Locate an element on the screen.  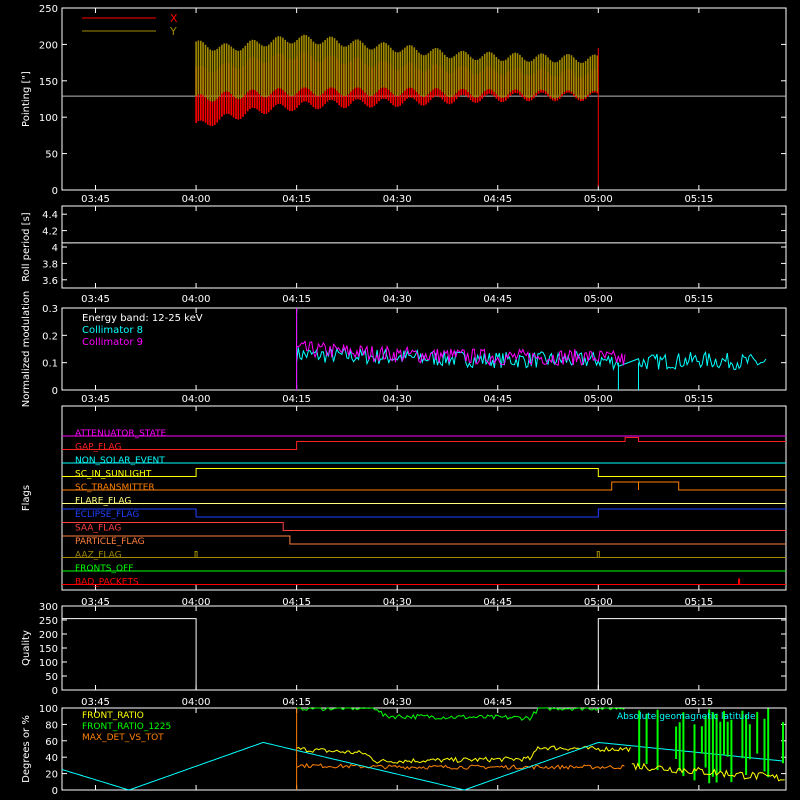
pointing-ytick-label: 150 is located at coordinates (48, 82).